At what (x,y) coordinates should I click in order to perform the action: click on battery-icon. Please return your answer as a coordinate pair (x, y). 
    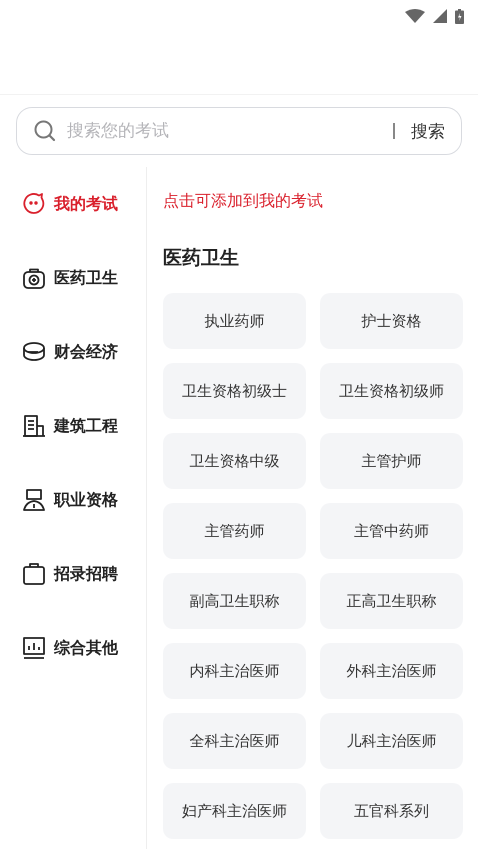
    Looking at the image, I should click on (459, 16).